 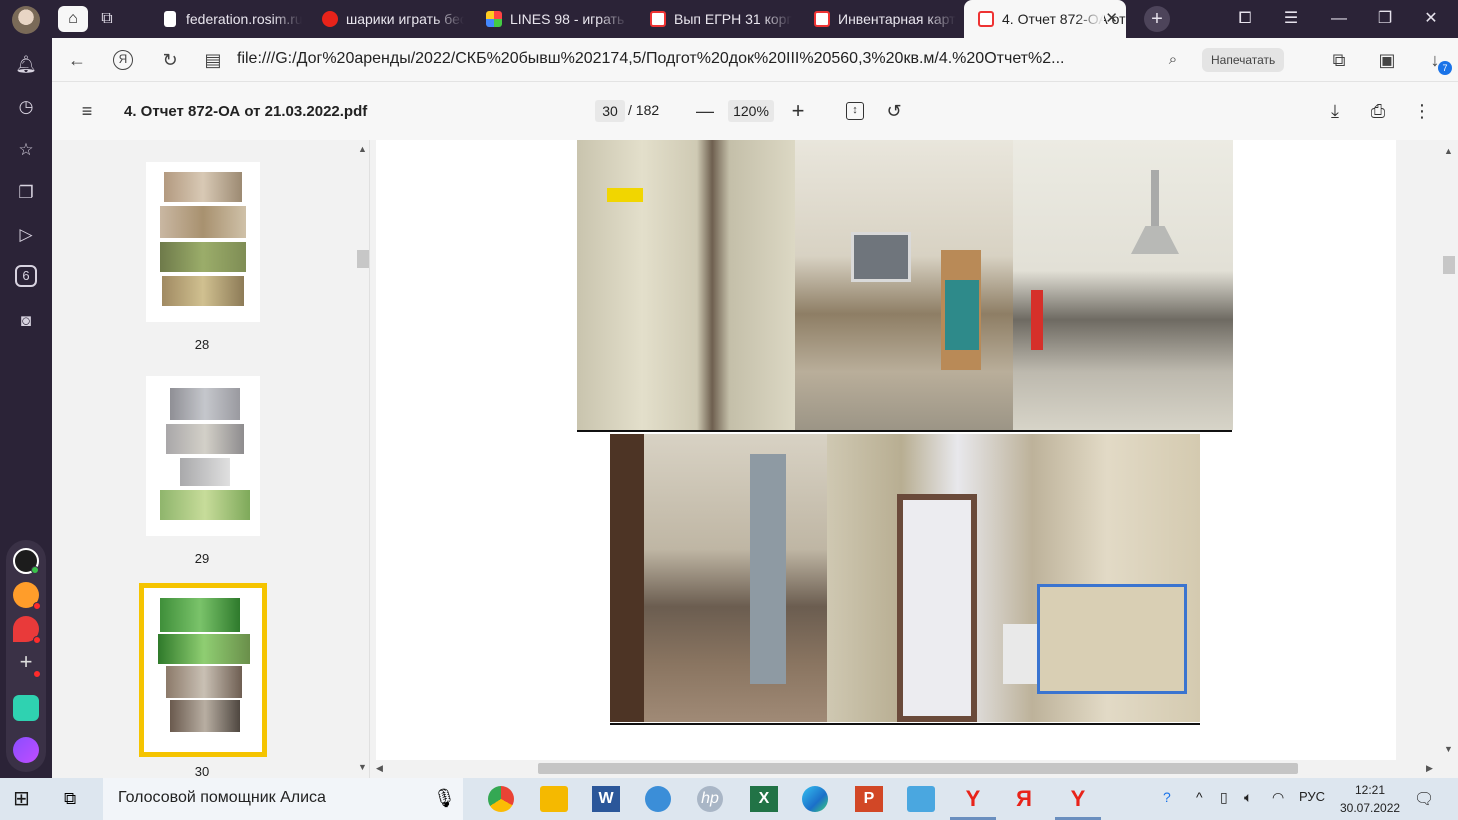 I want to click on star-icon: ☆, so click(x=26, y=150).